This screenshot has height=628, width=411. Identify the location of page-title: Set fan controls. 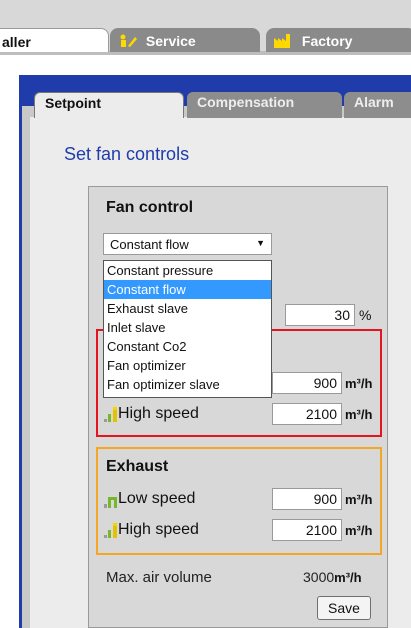
(127, 154).